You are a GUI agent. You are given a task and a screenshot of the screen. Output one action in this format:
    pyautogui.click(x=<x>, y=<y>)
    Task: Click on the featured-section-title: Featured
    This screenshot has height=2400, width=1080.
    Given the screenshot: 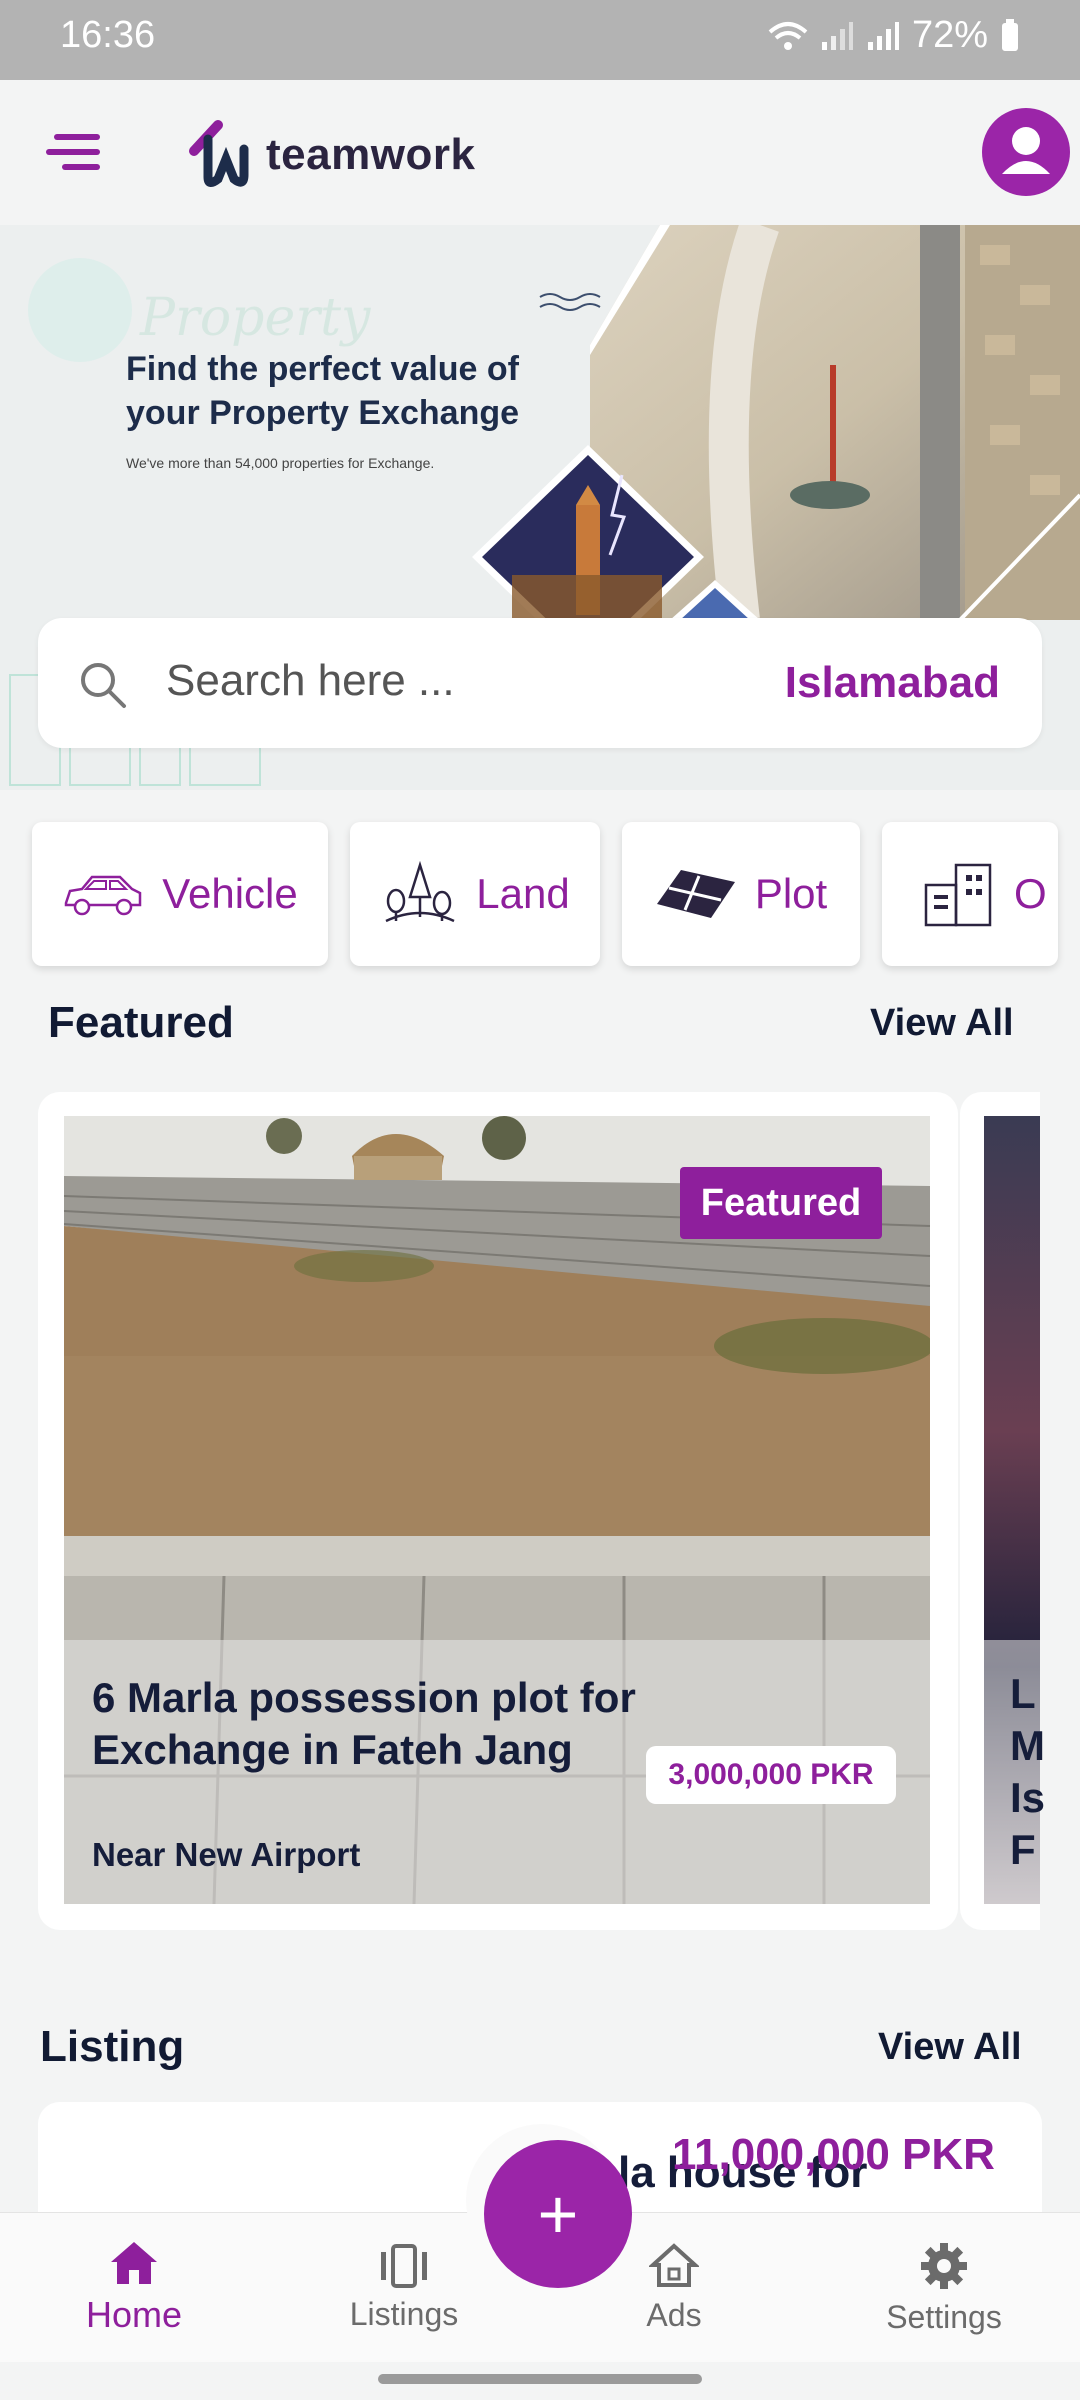 What is the action you would take?
    pyautogui.click(x=141, y=1022)
    